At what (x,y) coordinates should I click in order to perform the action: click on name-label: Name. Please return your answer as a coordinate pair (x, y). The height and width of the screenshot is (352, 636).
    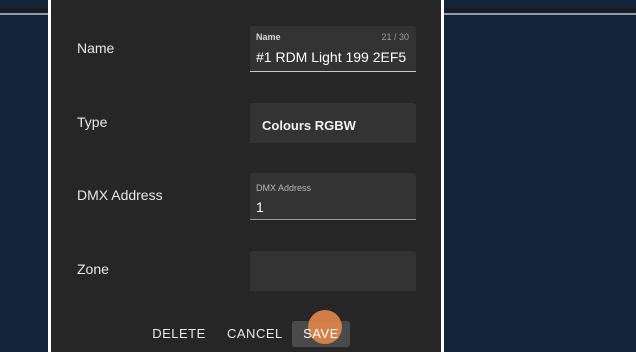
    Looking at the image, I should click on (96, 48).